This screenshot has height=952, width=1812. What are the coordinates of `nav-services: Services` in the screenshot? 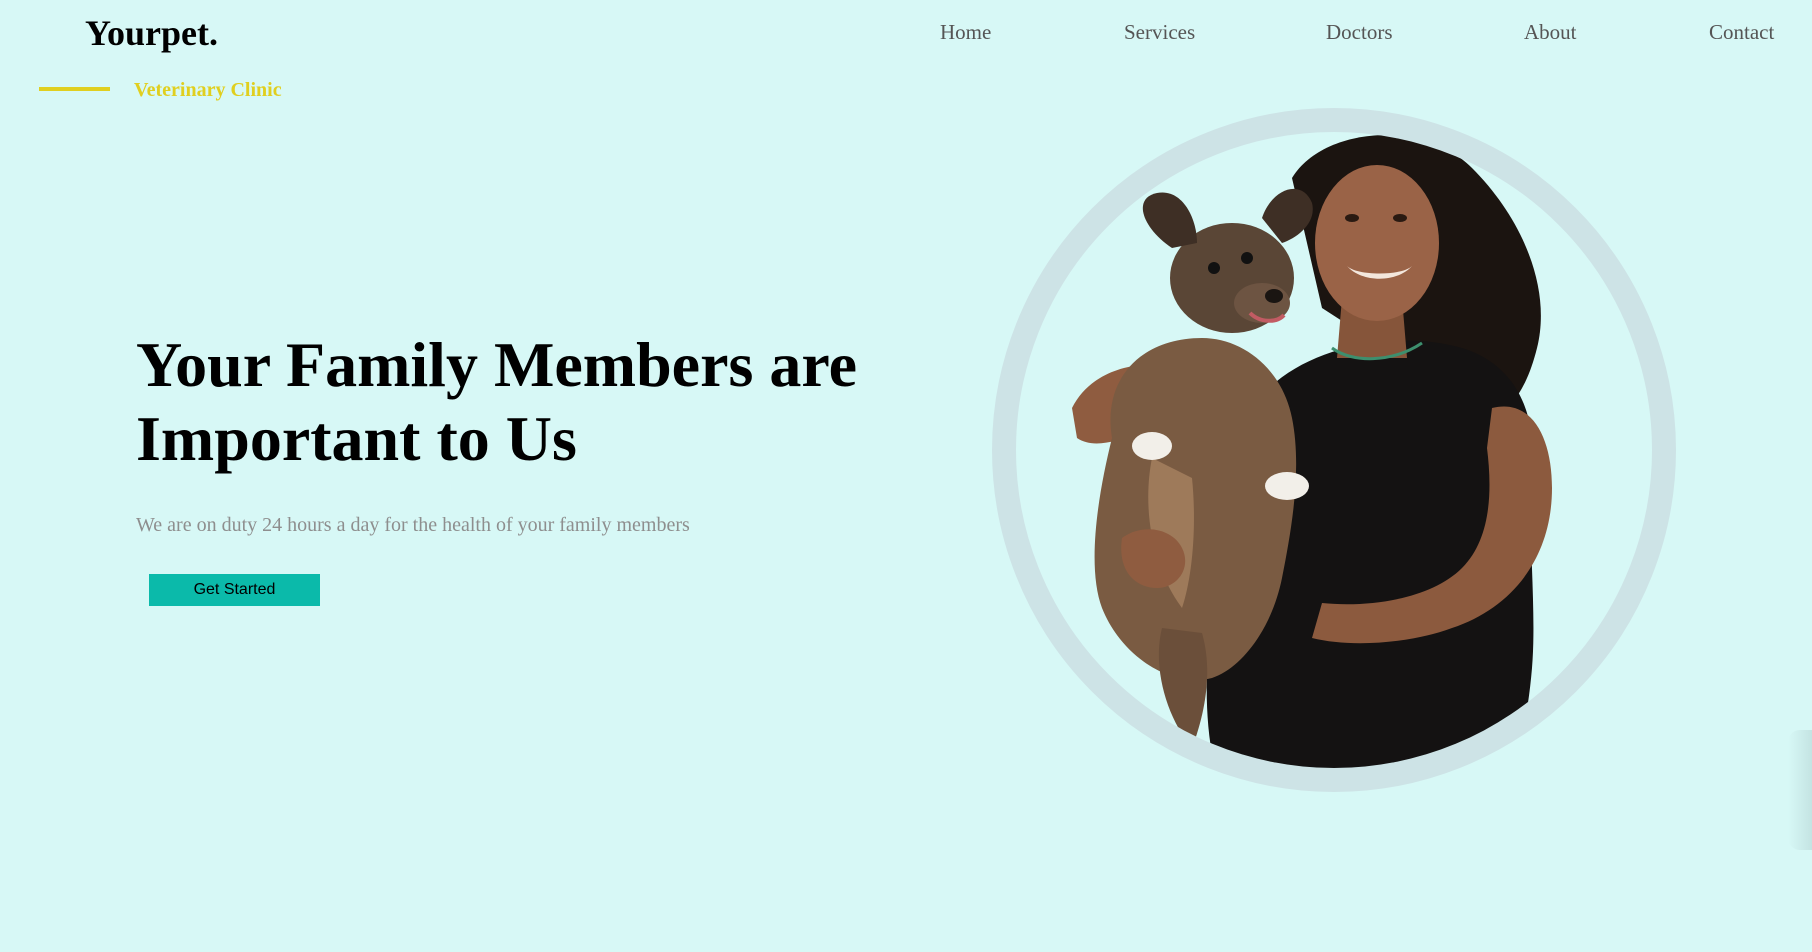 It's located at (1159, 32).